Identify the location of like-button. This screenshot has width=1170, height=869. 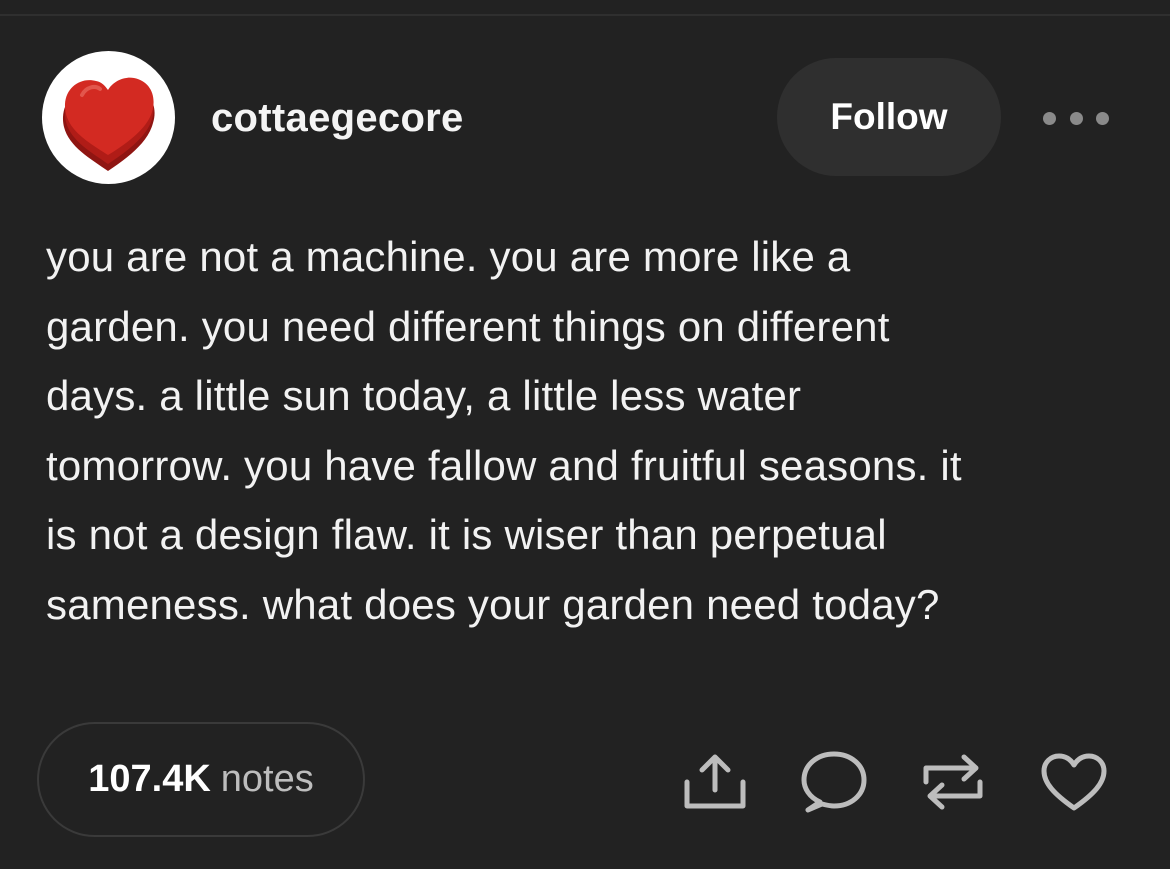
(1074, 783).